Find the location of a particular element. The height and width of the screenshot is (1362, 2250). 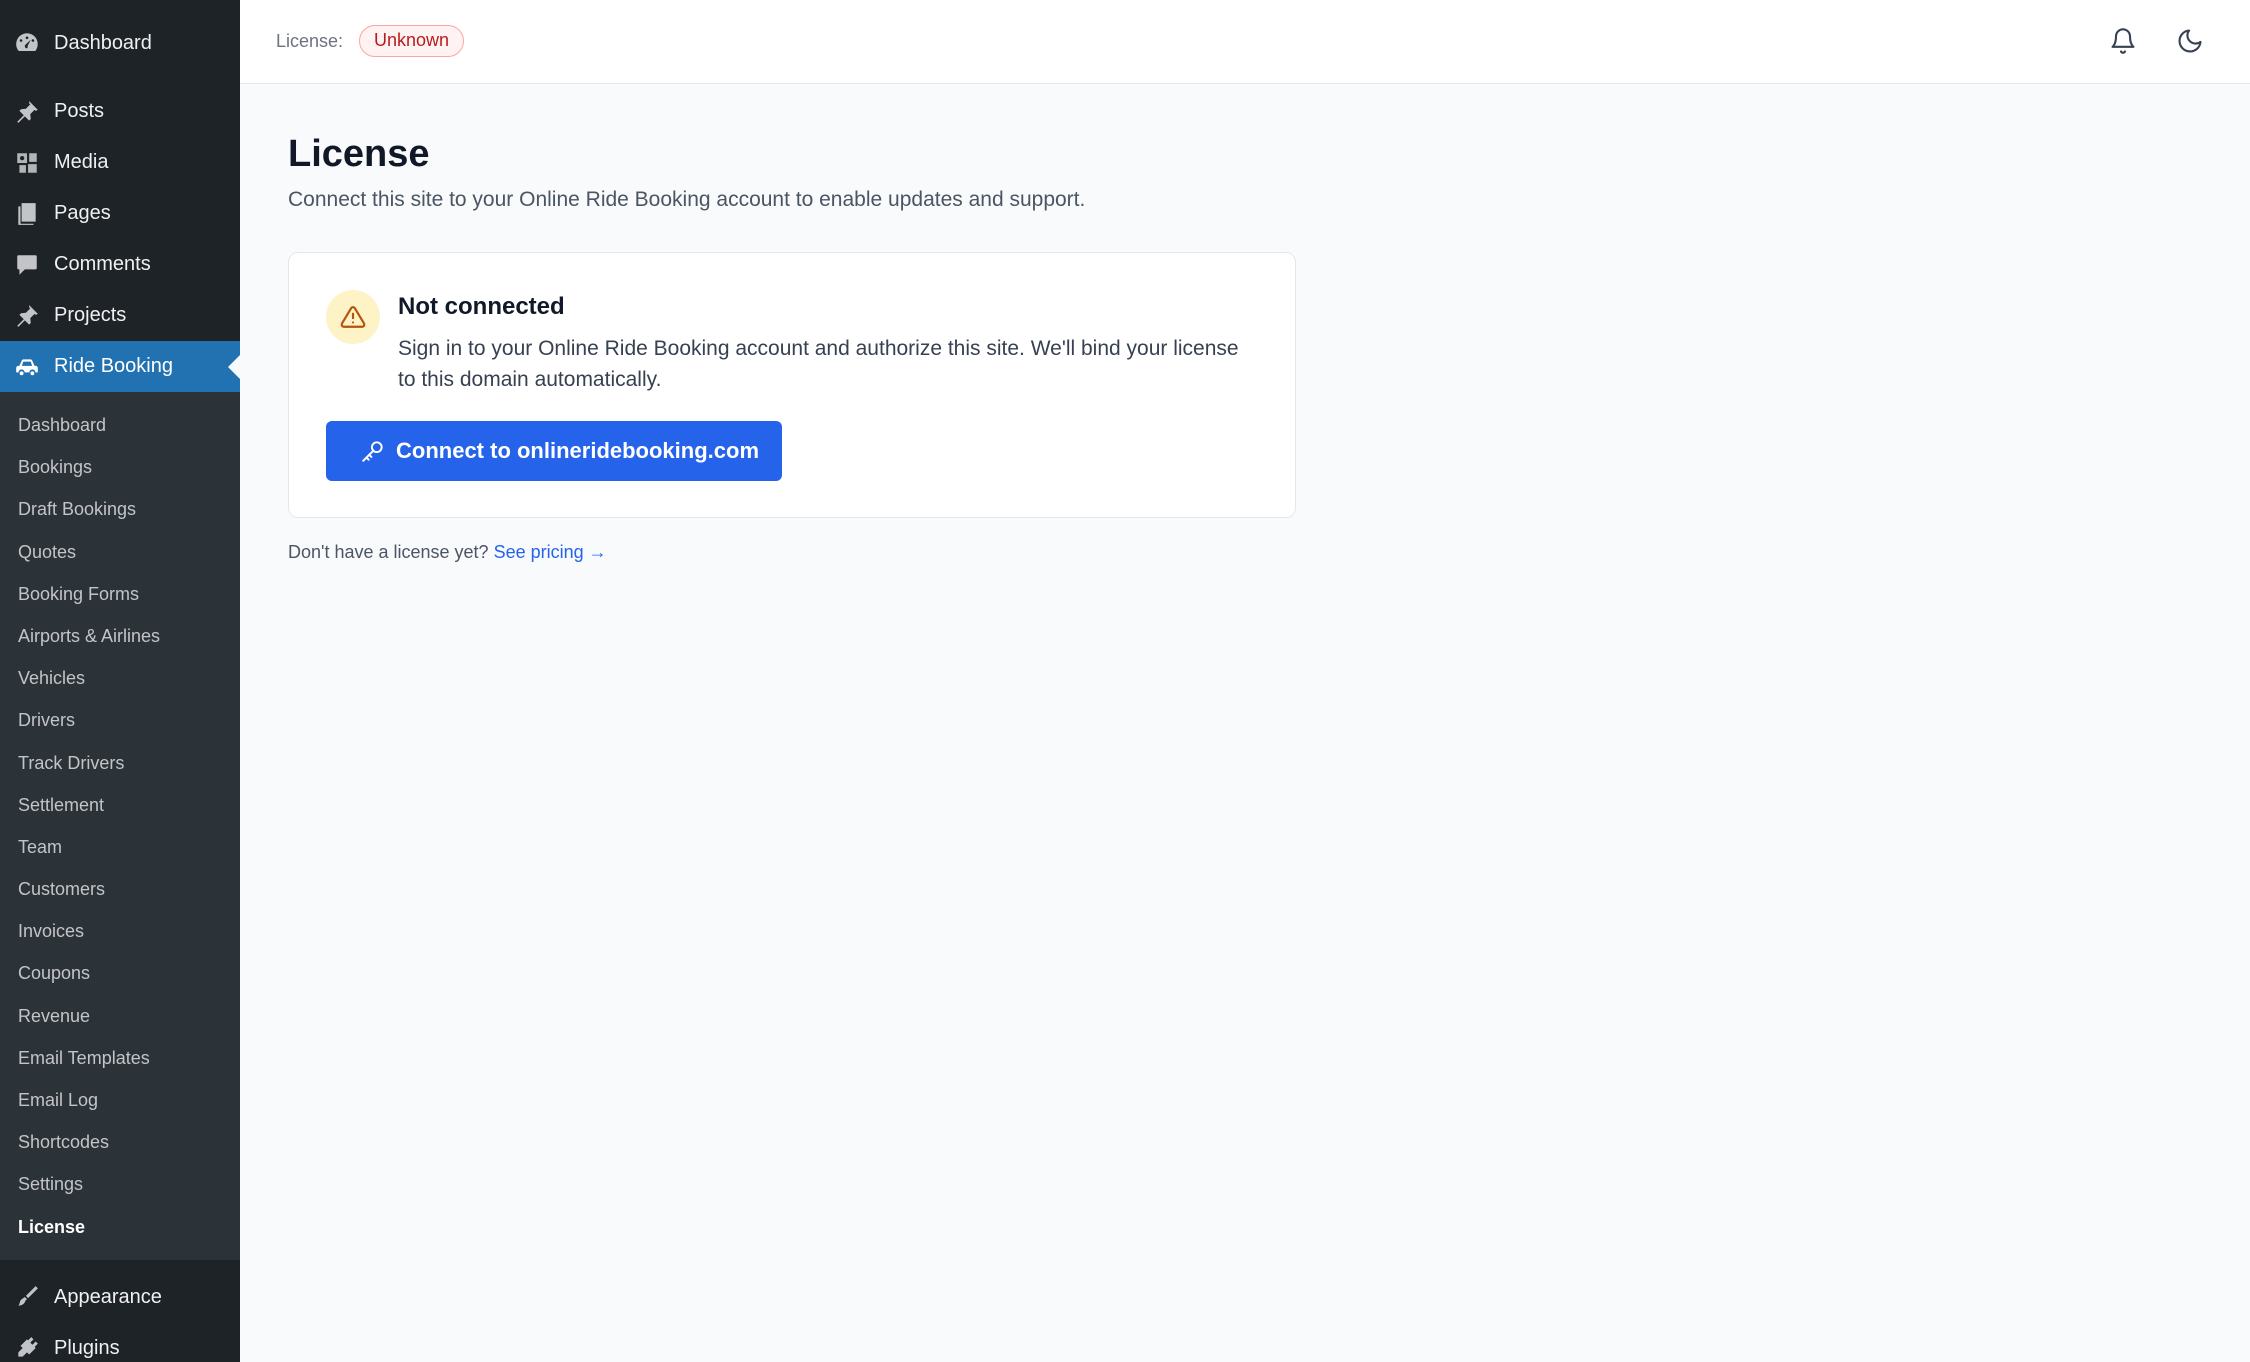

comment-icon is located at coordinates (27, 265).